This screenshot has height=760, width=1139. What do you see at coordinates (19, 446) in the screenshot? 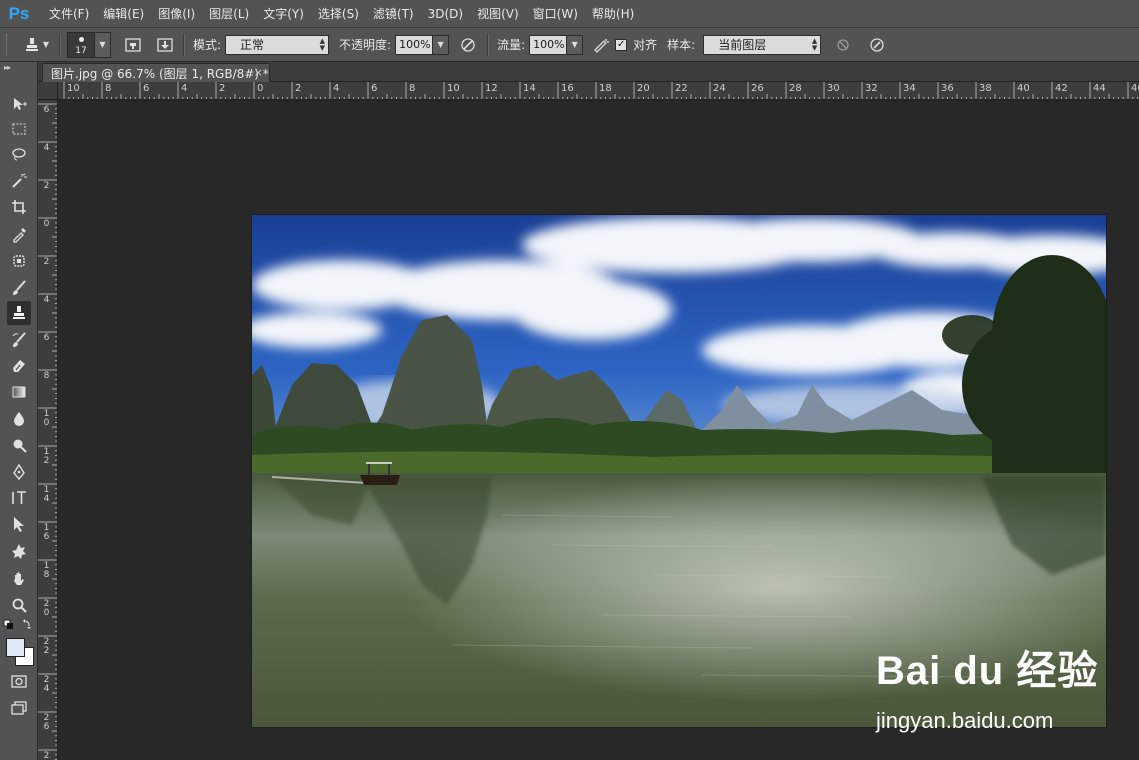
I see `dodge-tool` at bounding box center [19, 446].